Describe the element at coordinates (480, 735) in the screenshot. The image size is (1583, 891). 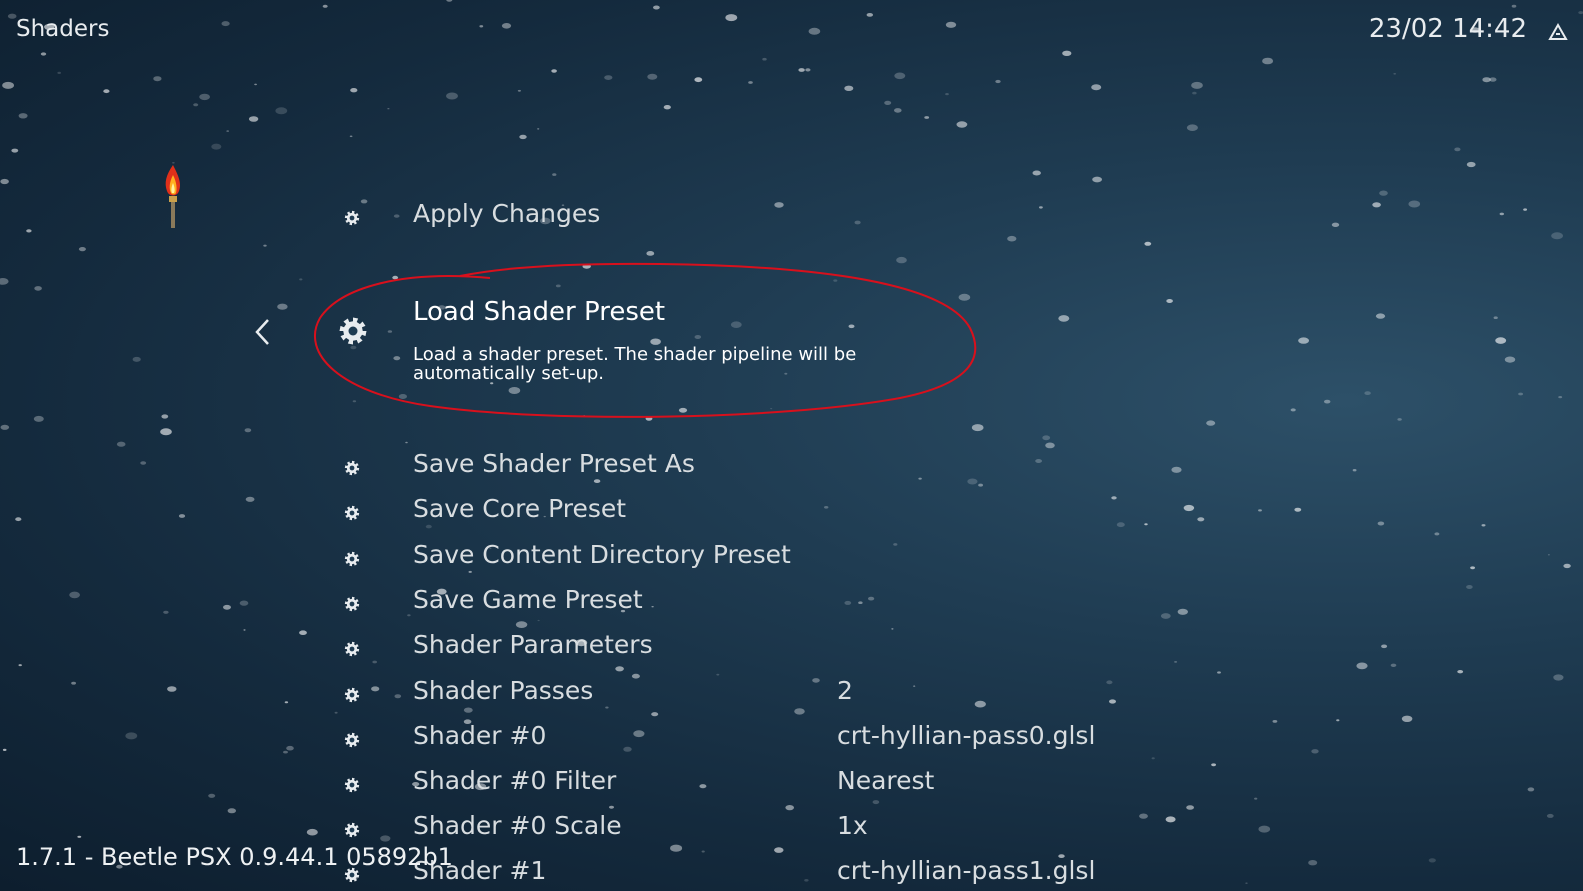
I see `menu-item-label: Shader #0` at that location.